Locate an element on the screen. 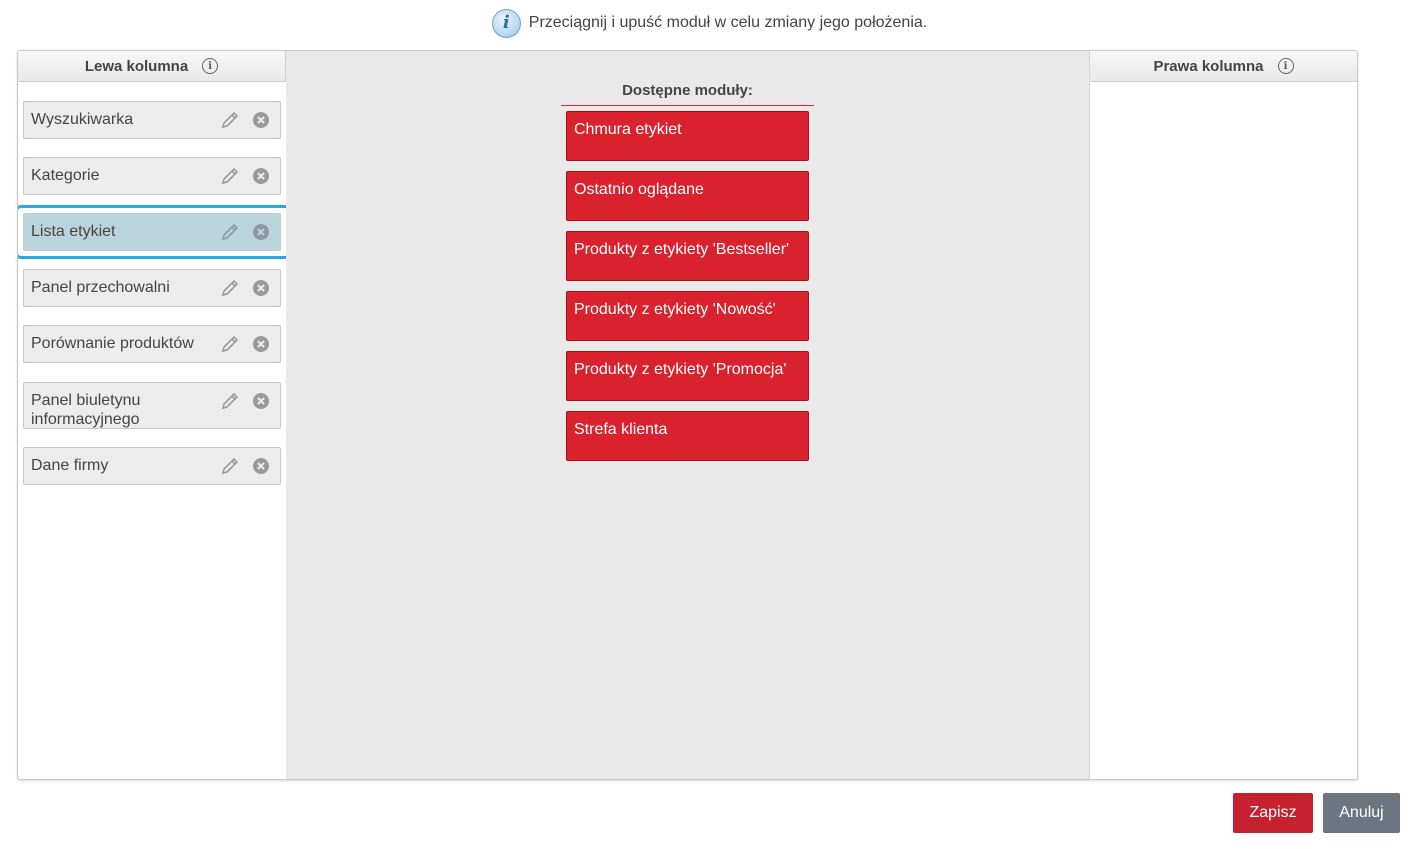 The height and width of the screenshot is (849, 1419). available-module: Produkty z etykiety 'Nowość' is located at coordinates (687, 316).